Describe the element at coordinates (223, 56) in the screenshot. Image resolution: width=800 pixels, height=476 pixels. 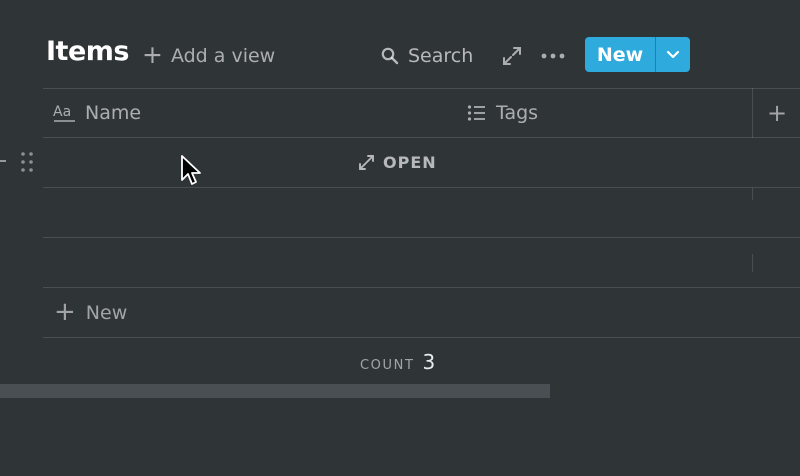
I see `add-view-label: Add a view` at that location.